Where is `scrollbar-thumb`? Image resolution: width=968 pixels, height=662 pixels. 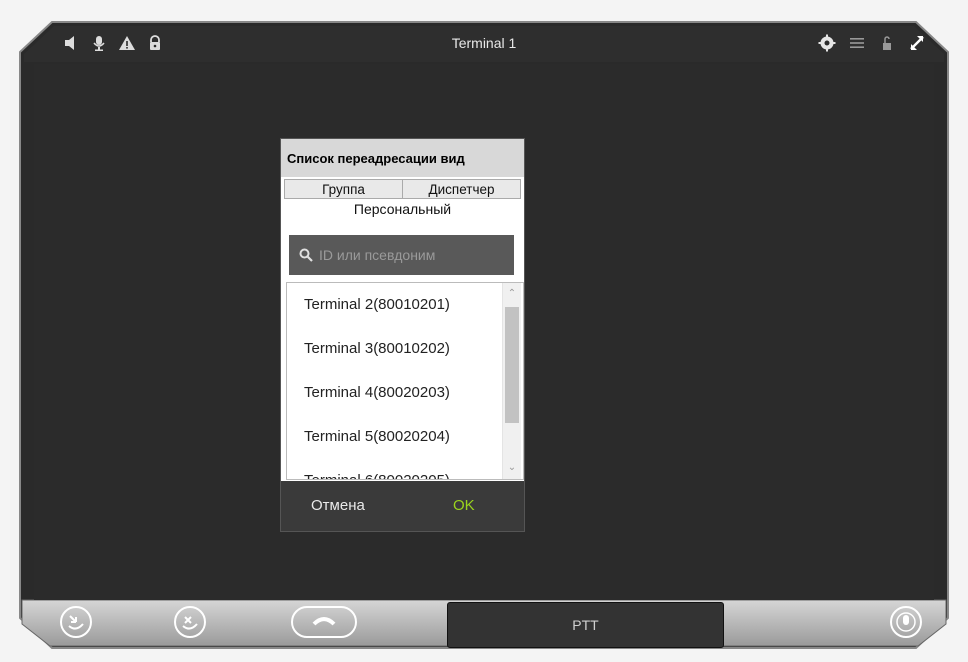
scrollbar-thumb is located at coordinates (512, 365).